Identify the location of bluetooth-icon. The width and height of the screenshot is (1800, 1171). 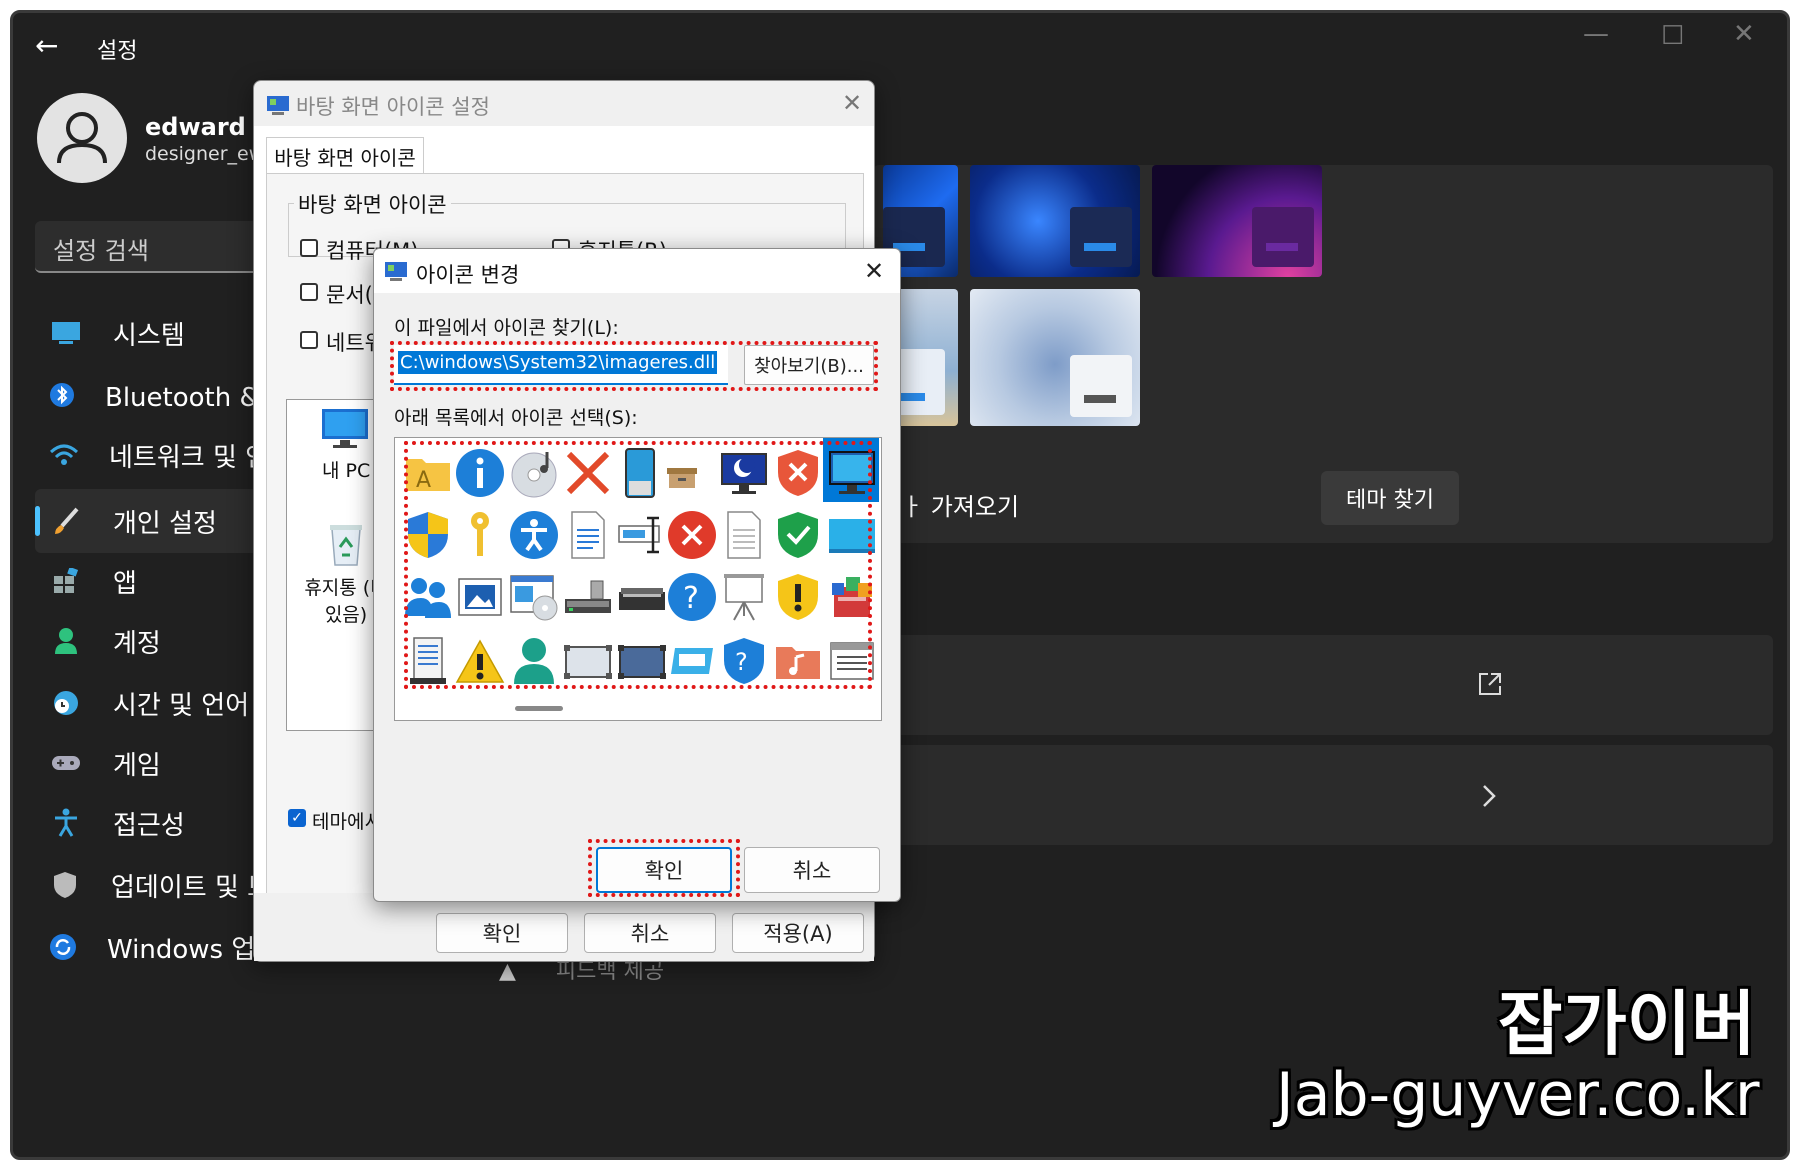
(62, 395).